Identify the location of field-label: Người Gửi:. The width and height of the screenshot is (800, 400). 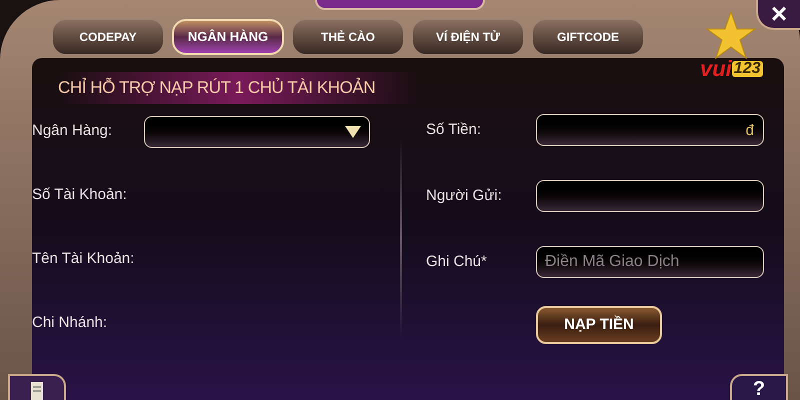
(464, 196).